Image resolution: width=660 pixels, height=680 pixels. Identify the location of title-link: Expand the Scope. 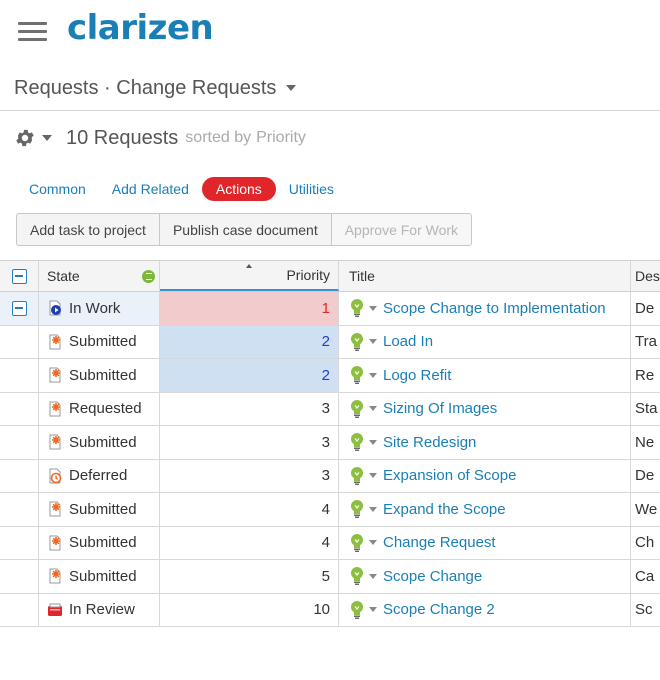
(444, 509).